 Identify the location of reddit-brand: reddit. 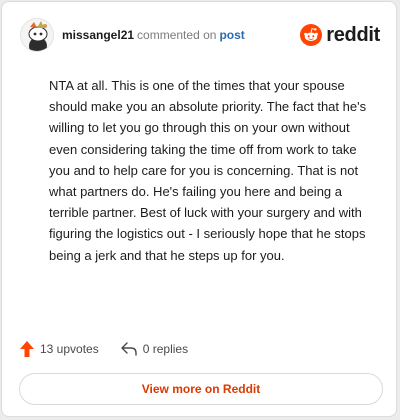
(340, 35).